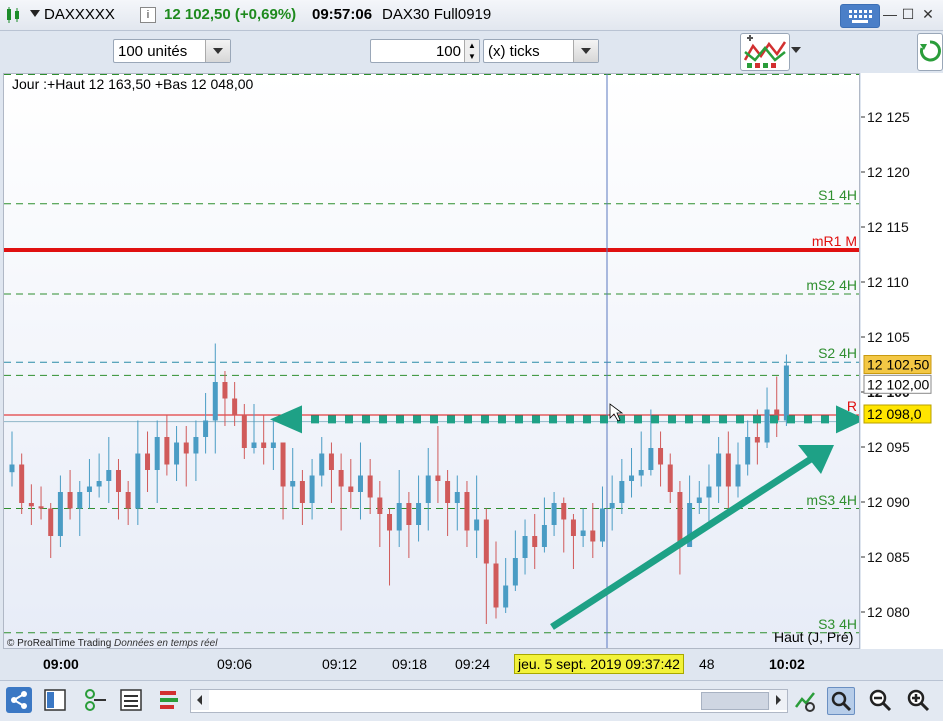 The height and width of the screenshot is (721, 943). What do you see at coordinates (894, 414) in the screenshot?
I see `level-price-marker: 12 098,0` at bounding box center [894, 414].